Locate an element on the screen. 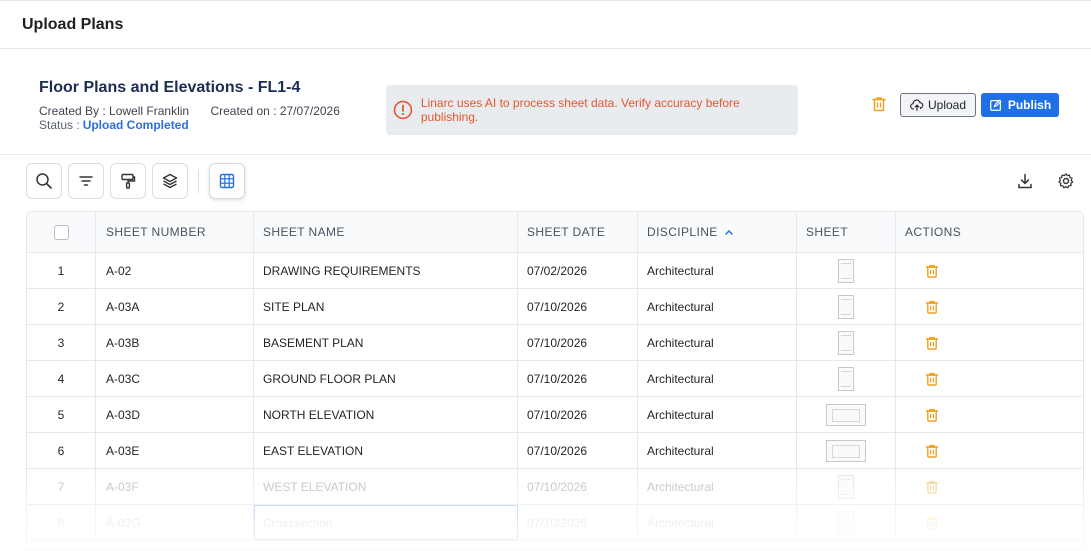 Image resolution: width=1091 pixels, height=551 pixels. row-index: 5 is located at coordinates (61, 414).